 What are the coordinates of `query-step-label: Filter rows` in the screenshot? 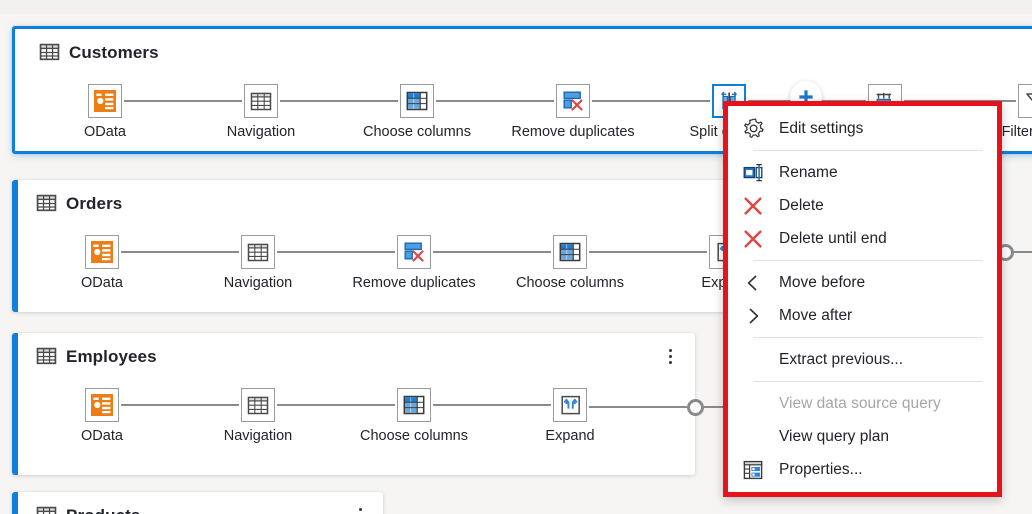 It's located at (1016, 132).